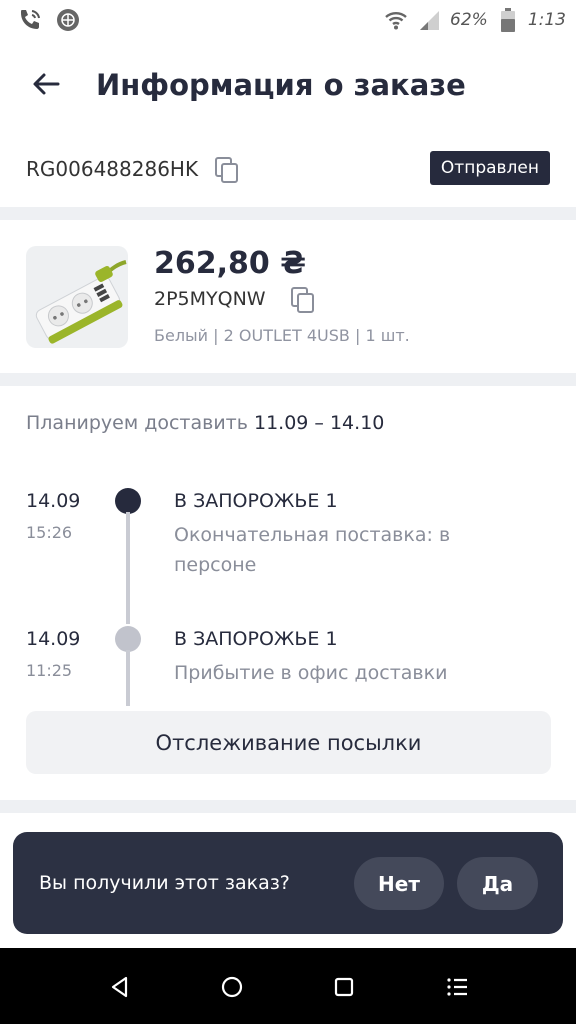 The image size is (576, 1024). What do you see at coordinates (469, 20) in the screenshot?
I see `battery-percent: 62%` at bounding box center [469, 20].